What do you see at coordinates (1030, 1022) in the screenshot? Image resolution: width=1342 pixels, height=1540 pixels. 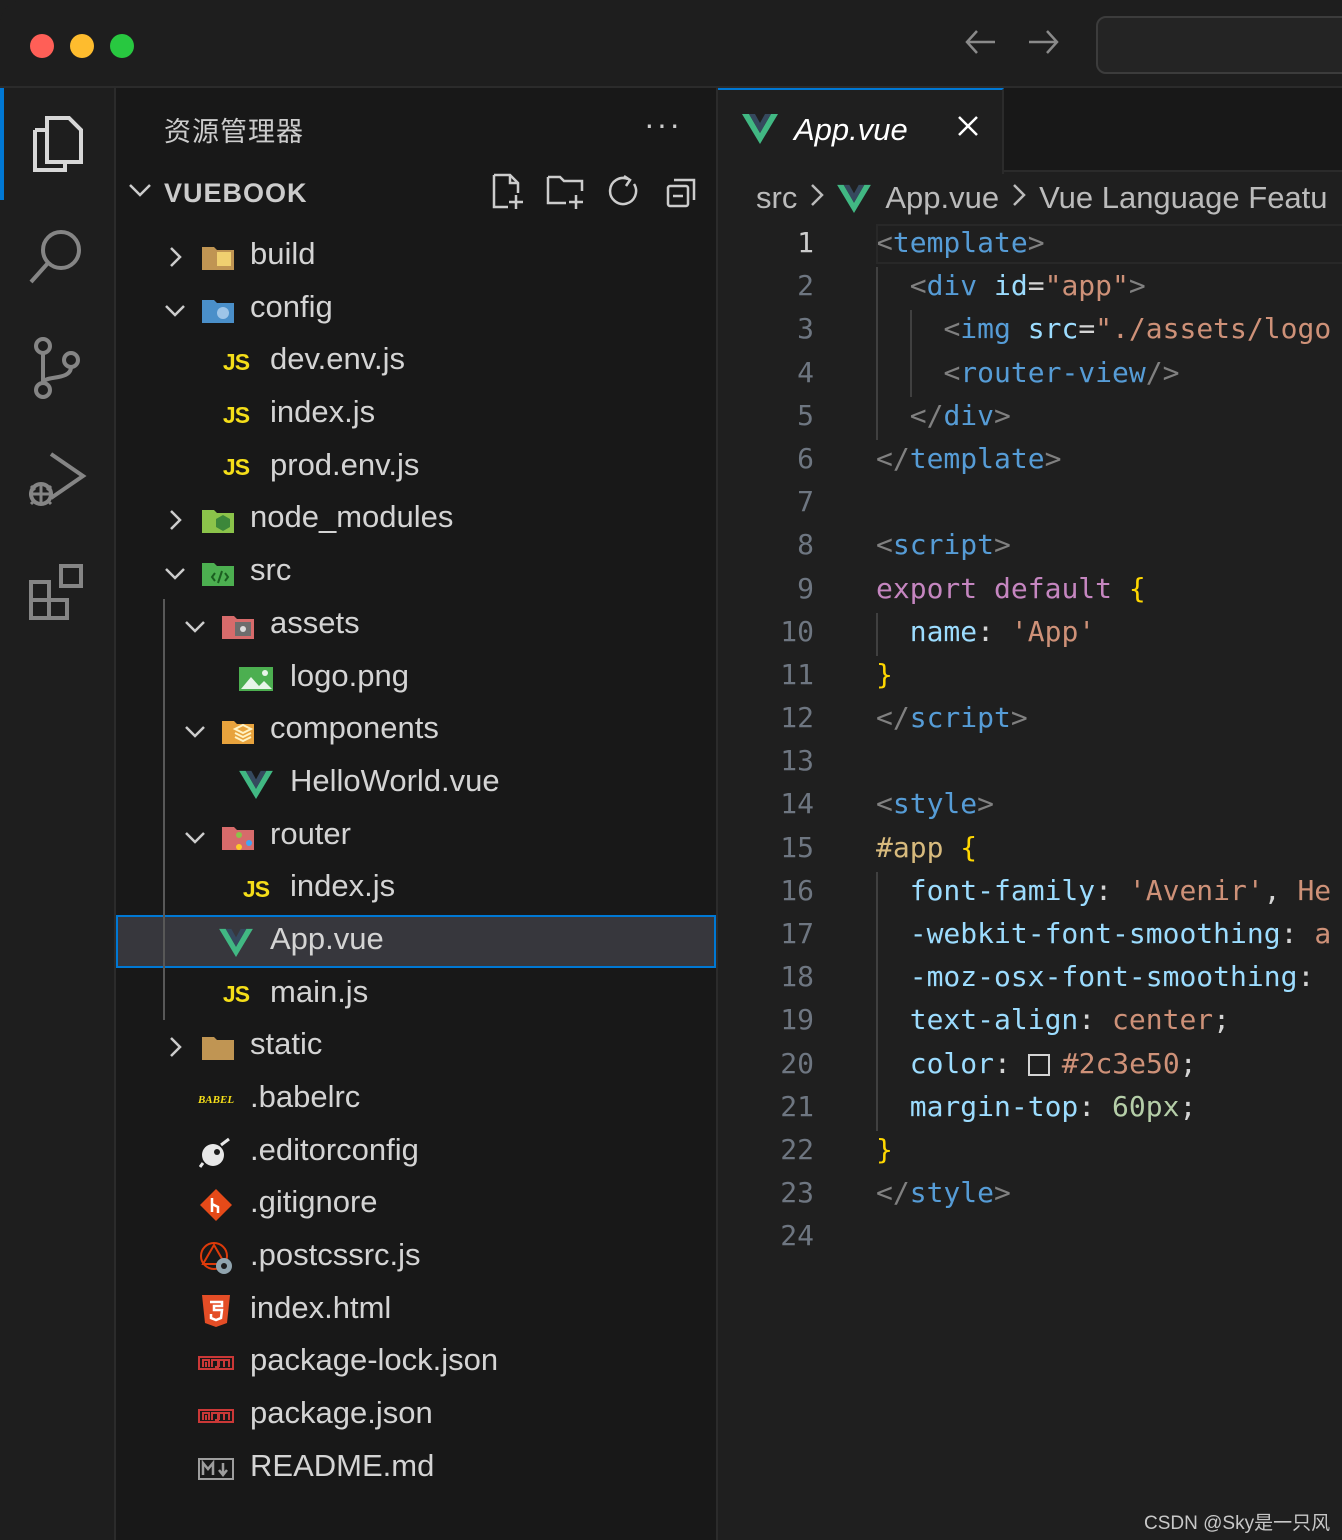 I see `code-line: 19 text-align: center;` at bounding box center [1030, 1022].